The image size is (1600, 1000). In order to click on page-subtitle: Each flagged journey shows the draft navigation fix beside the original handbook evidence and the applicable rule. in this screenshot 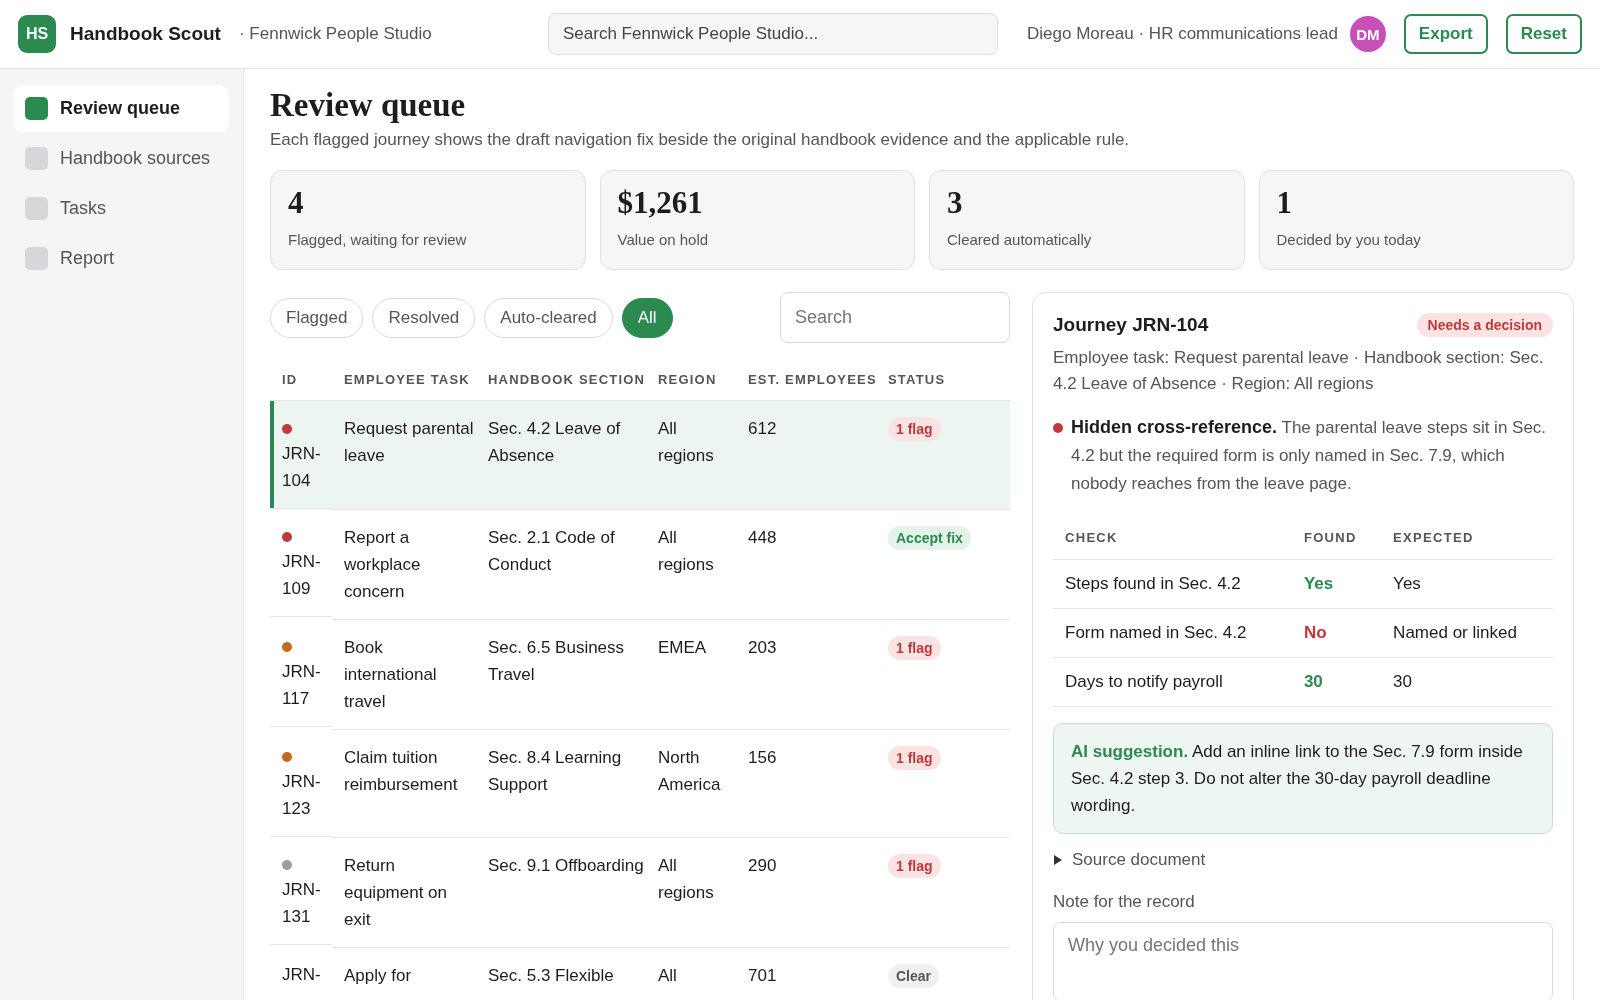, I will do `click(700, 140)`.